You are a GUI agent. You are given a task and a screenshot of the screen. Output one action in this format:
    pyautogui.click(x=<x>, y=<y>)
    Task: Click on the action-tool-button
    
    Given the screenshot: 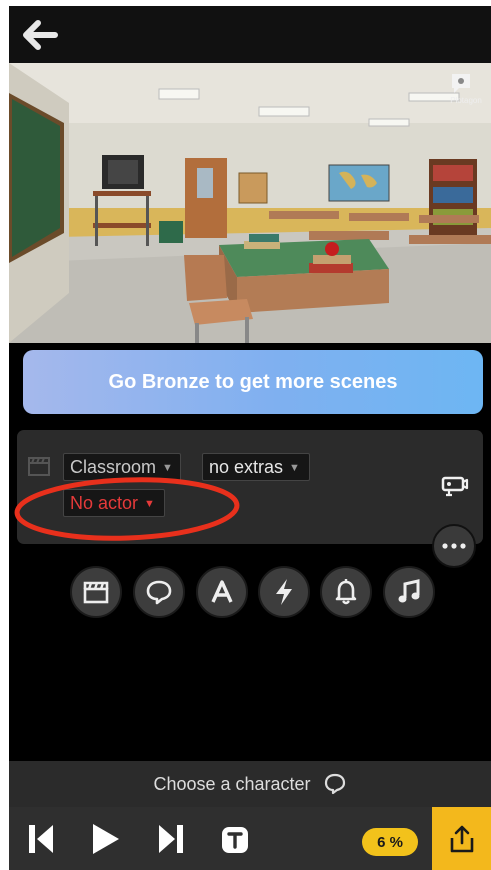 What is the action you would take?
    pyautogui.click(x=284, y=592)
    